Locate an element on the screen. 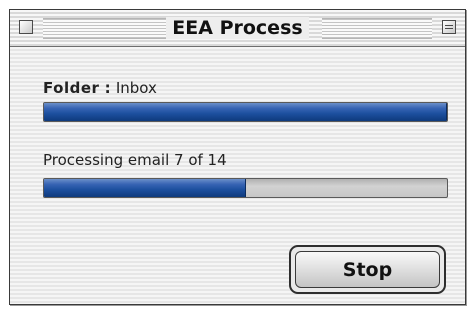 The width and height of the screenshot is (475, 314). folder-label: Folder : Inbox is located at coordinates (100, 88).